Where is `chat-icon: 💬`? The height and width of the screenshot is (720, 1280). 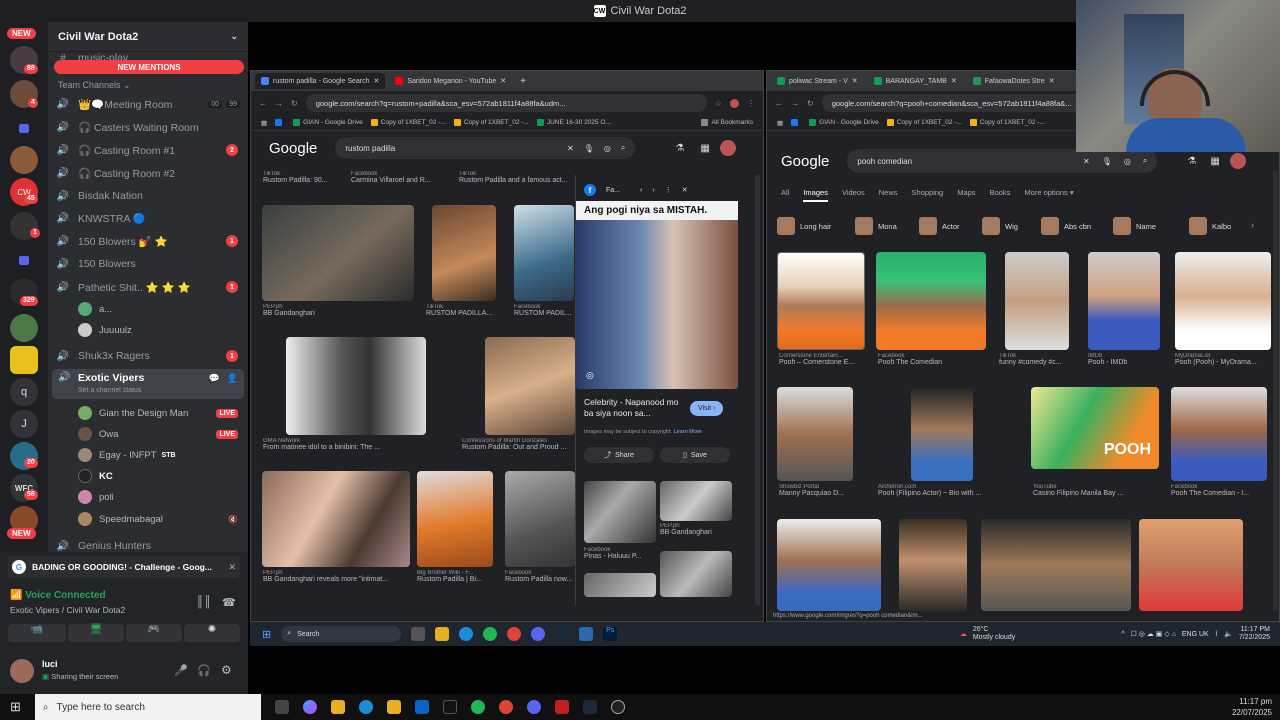
chat-icon: 💬 is located at coordinates (214, 378).